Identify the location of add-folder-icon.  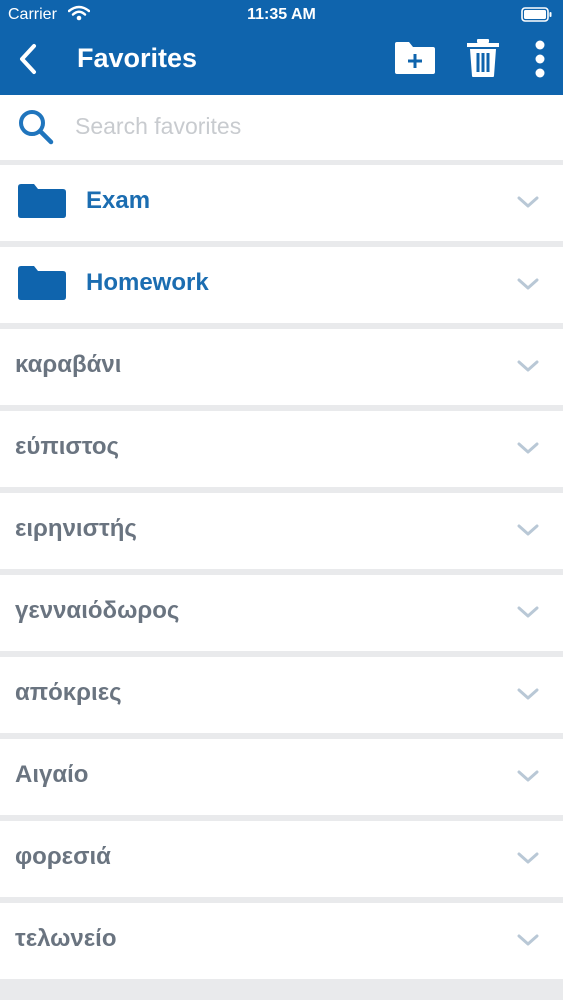
(415, 58).